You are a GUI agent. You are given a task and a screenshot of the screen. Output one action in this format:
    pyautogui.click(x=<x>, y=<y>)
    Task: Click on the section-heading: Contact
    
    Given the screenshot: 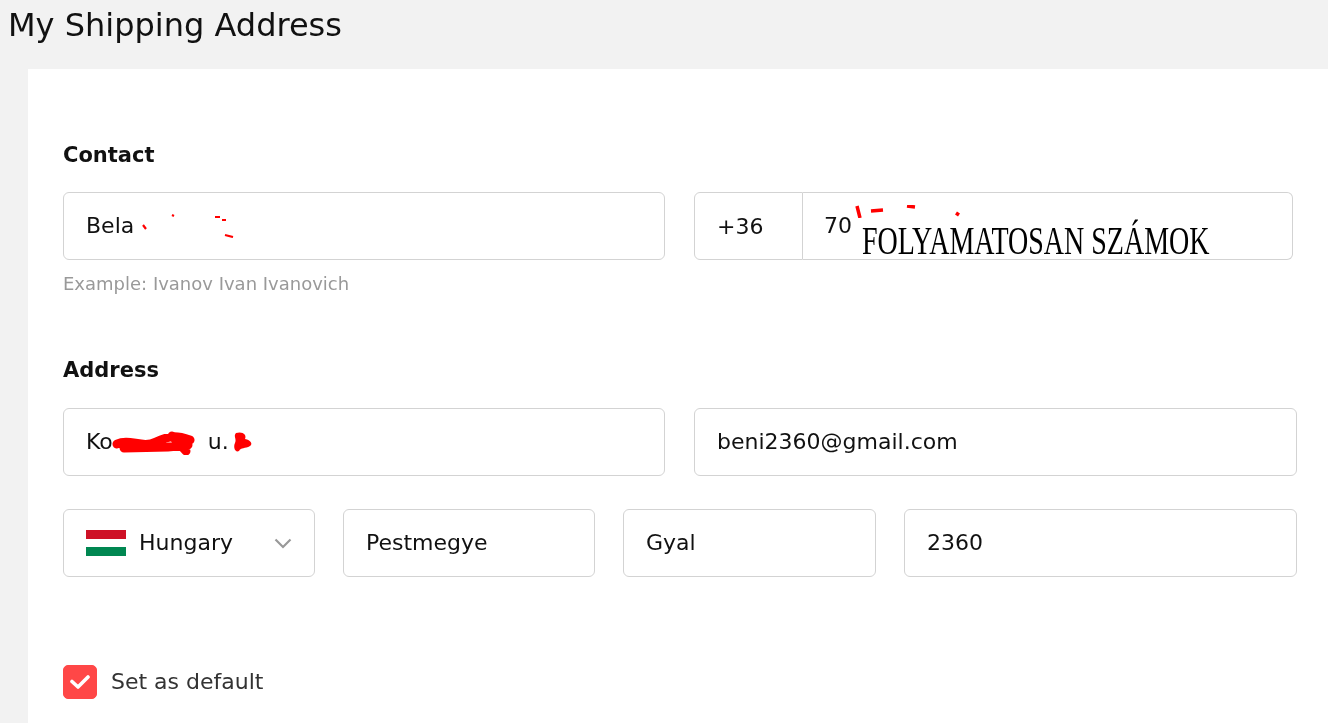 What is the action you would take?
    pyautogui.click(x=109, y=155)
    